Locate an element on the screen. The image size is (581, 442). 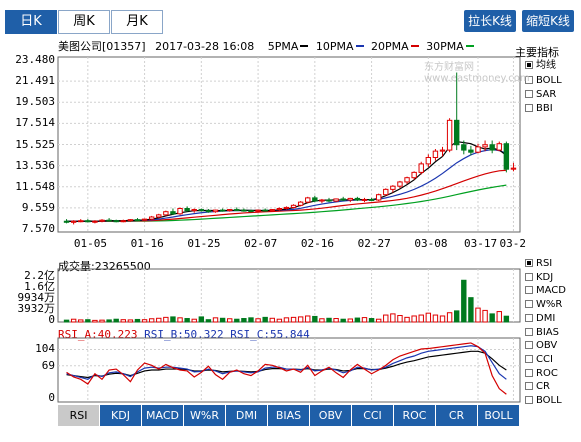
bottom-tab-cr: CR is located at coordinates (457, 415).